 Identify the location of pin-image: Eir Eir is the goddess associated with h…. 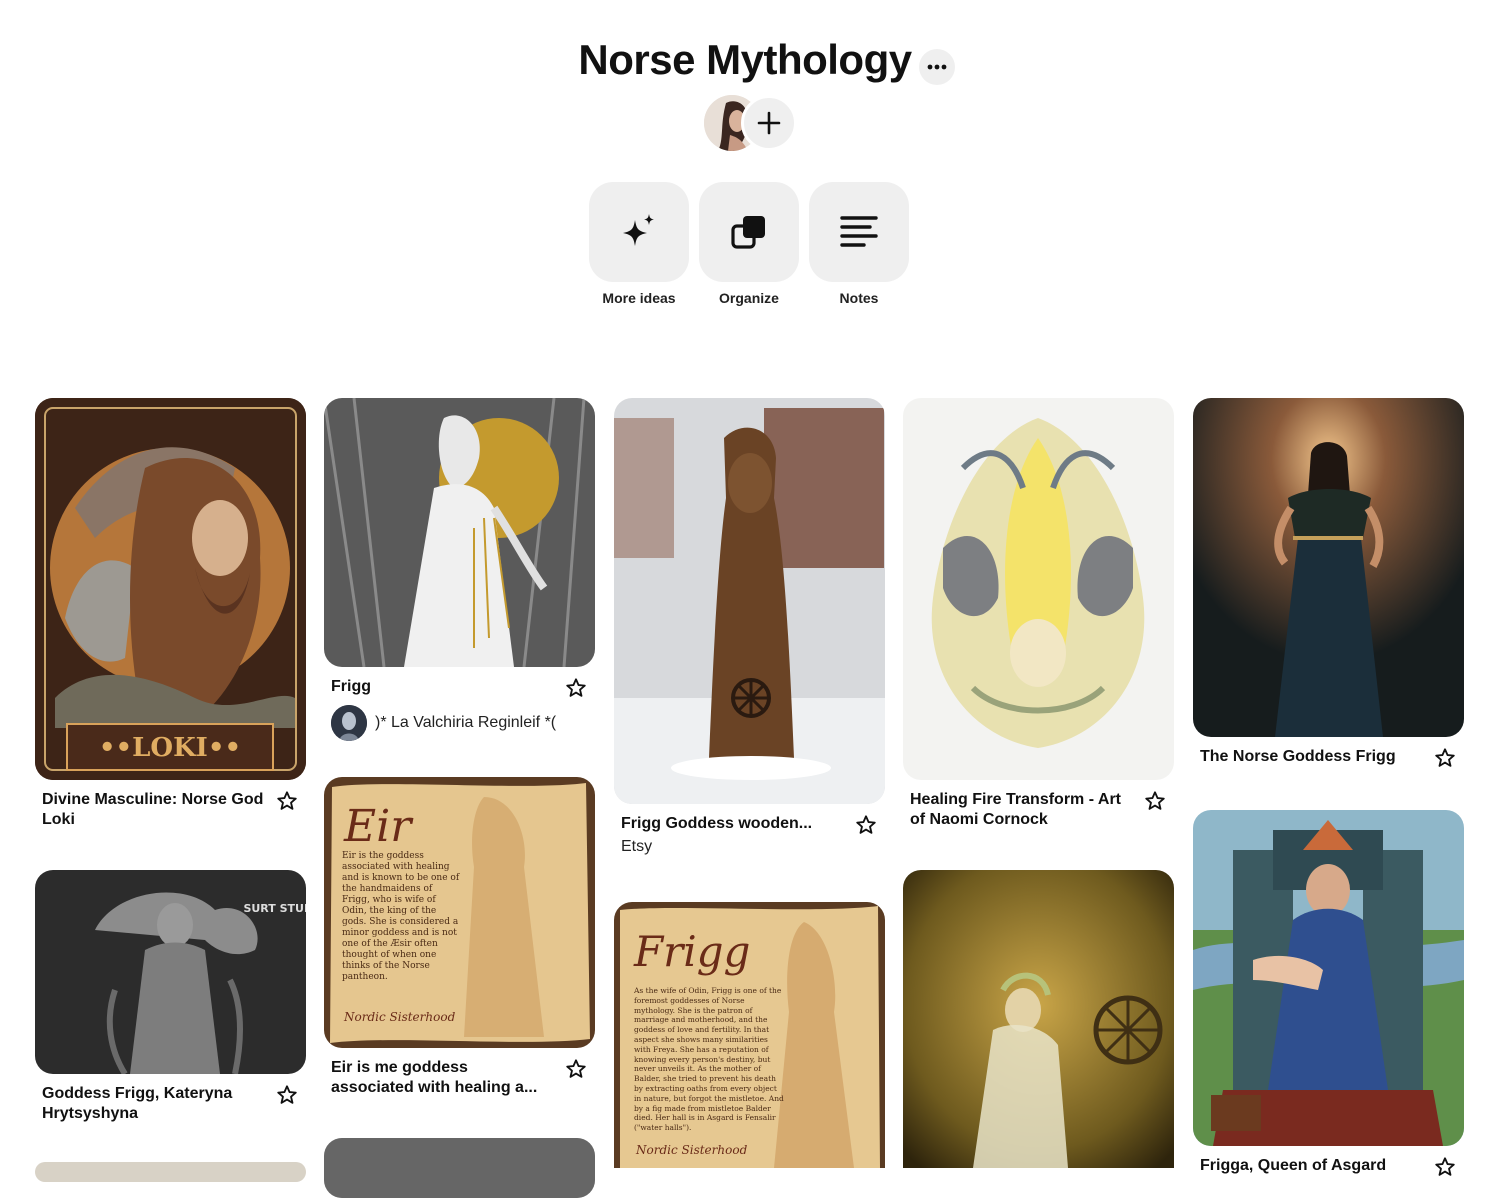
(459, 912).